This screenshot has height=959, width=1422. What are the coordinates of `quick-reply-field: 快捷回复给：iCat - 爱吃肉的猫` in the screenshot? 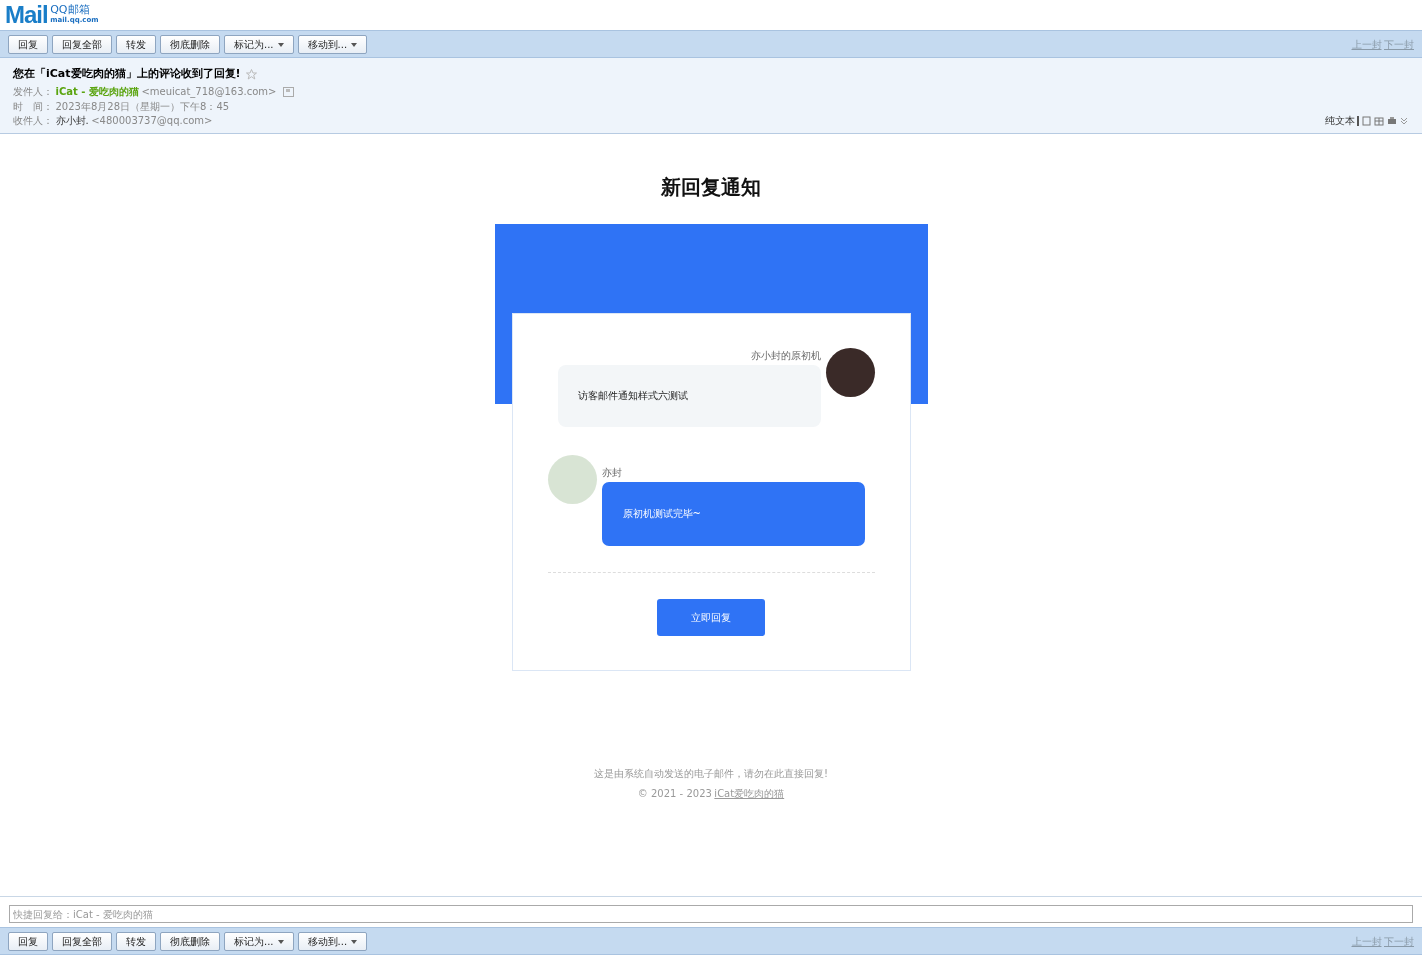 It's located at (711, 914).